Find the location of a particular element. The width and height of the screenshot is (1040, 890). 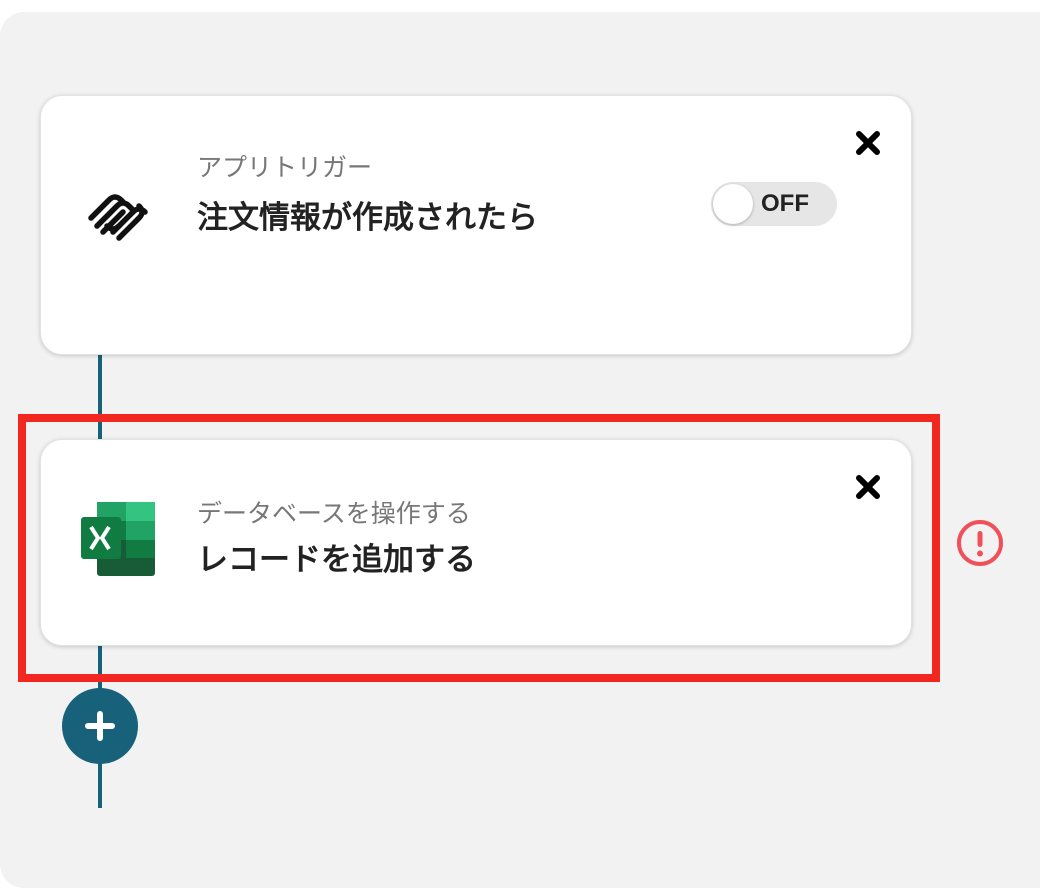

plus-icon is located at coordinates (100, 726).